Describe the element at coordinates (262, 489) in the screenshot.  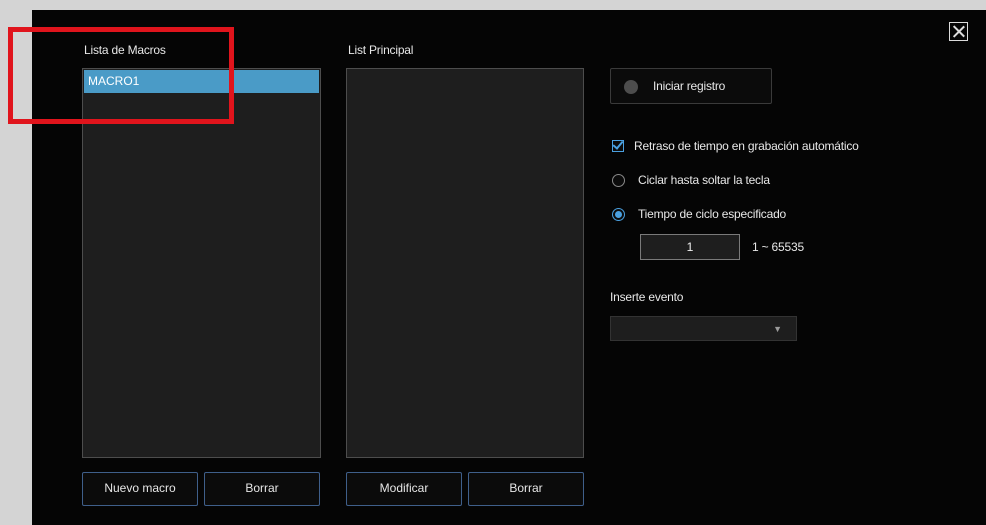
I see `delete-macro-button: Borrar` at that location.